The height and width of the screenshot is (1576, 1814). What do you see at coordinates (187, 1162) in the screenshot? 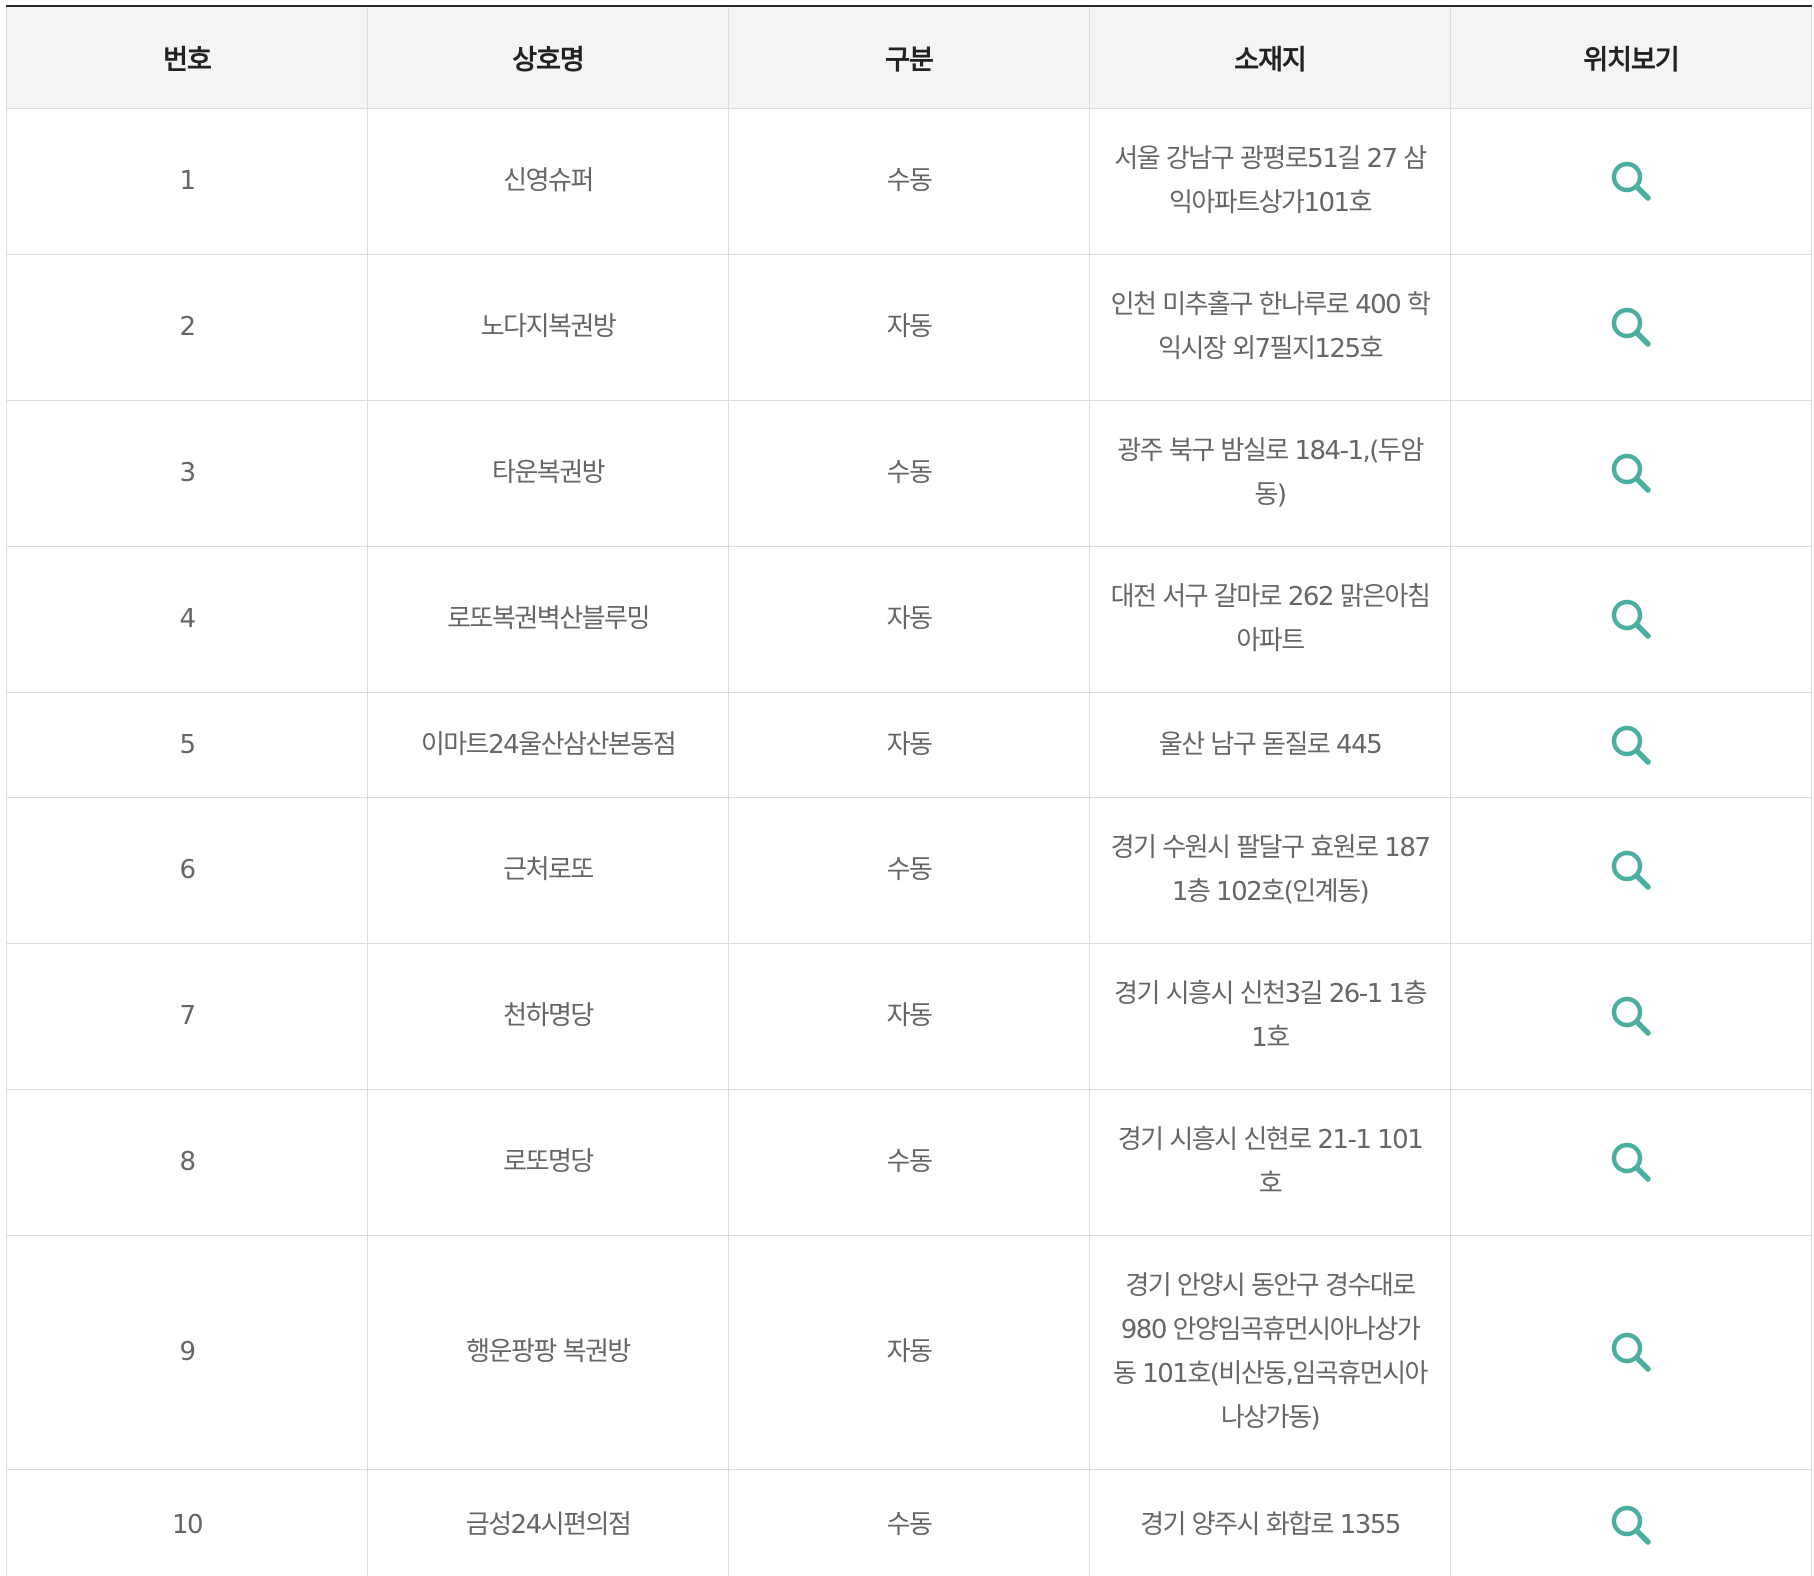
I see `cell-number: 8` at bounding box center [187, 1162].